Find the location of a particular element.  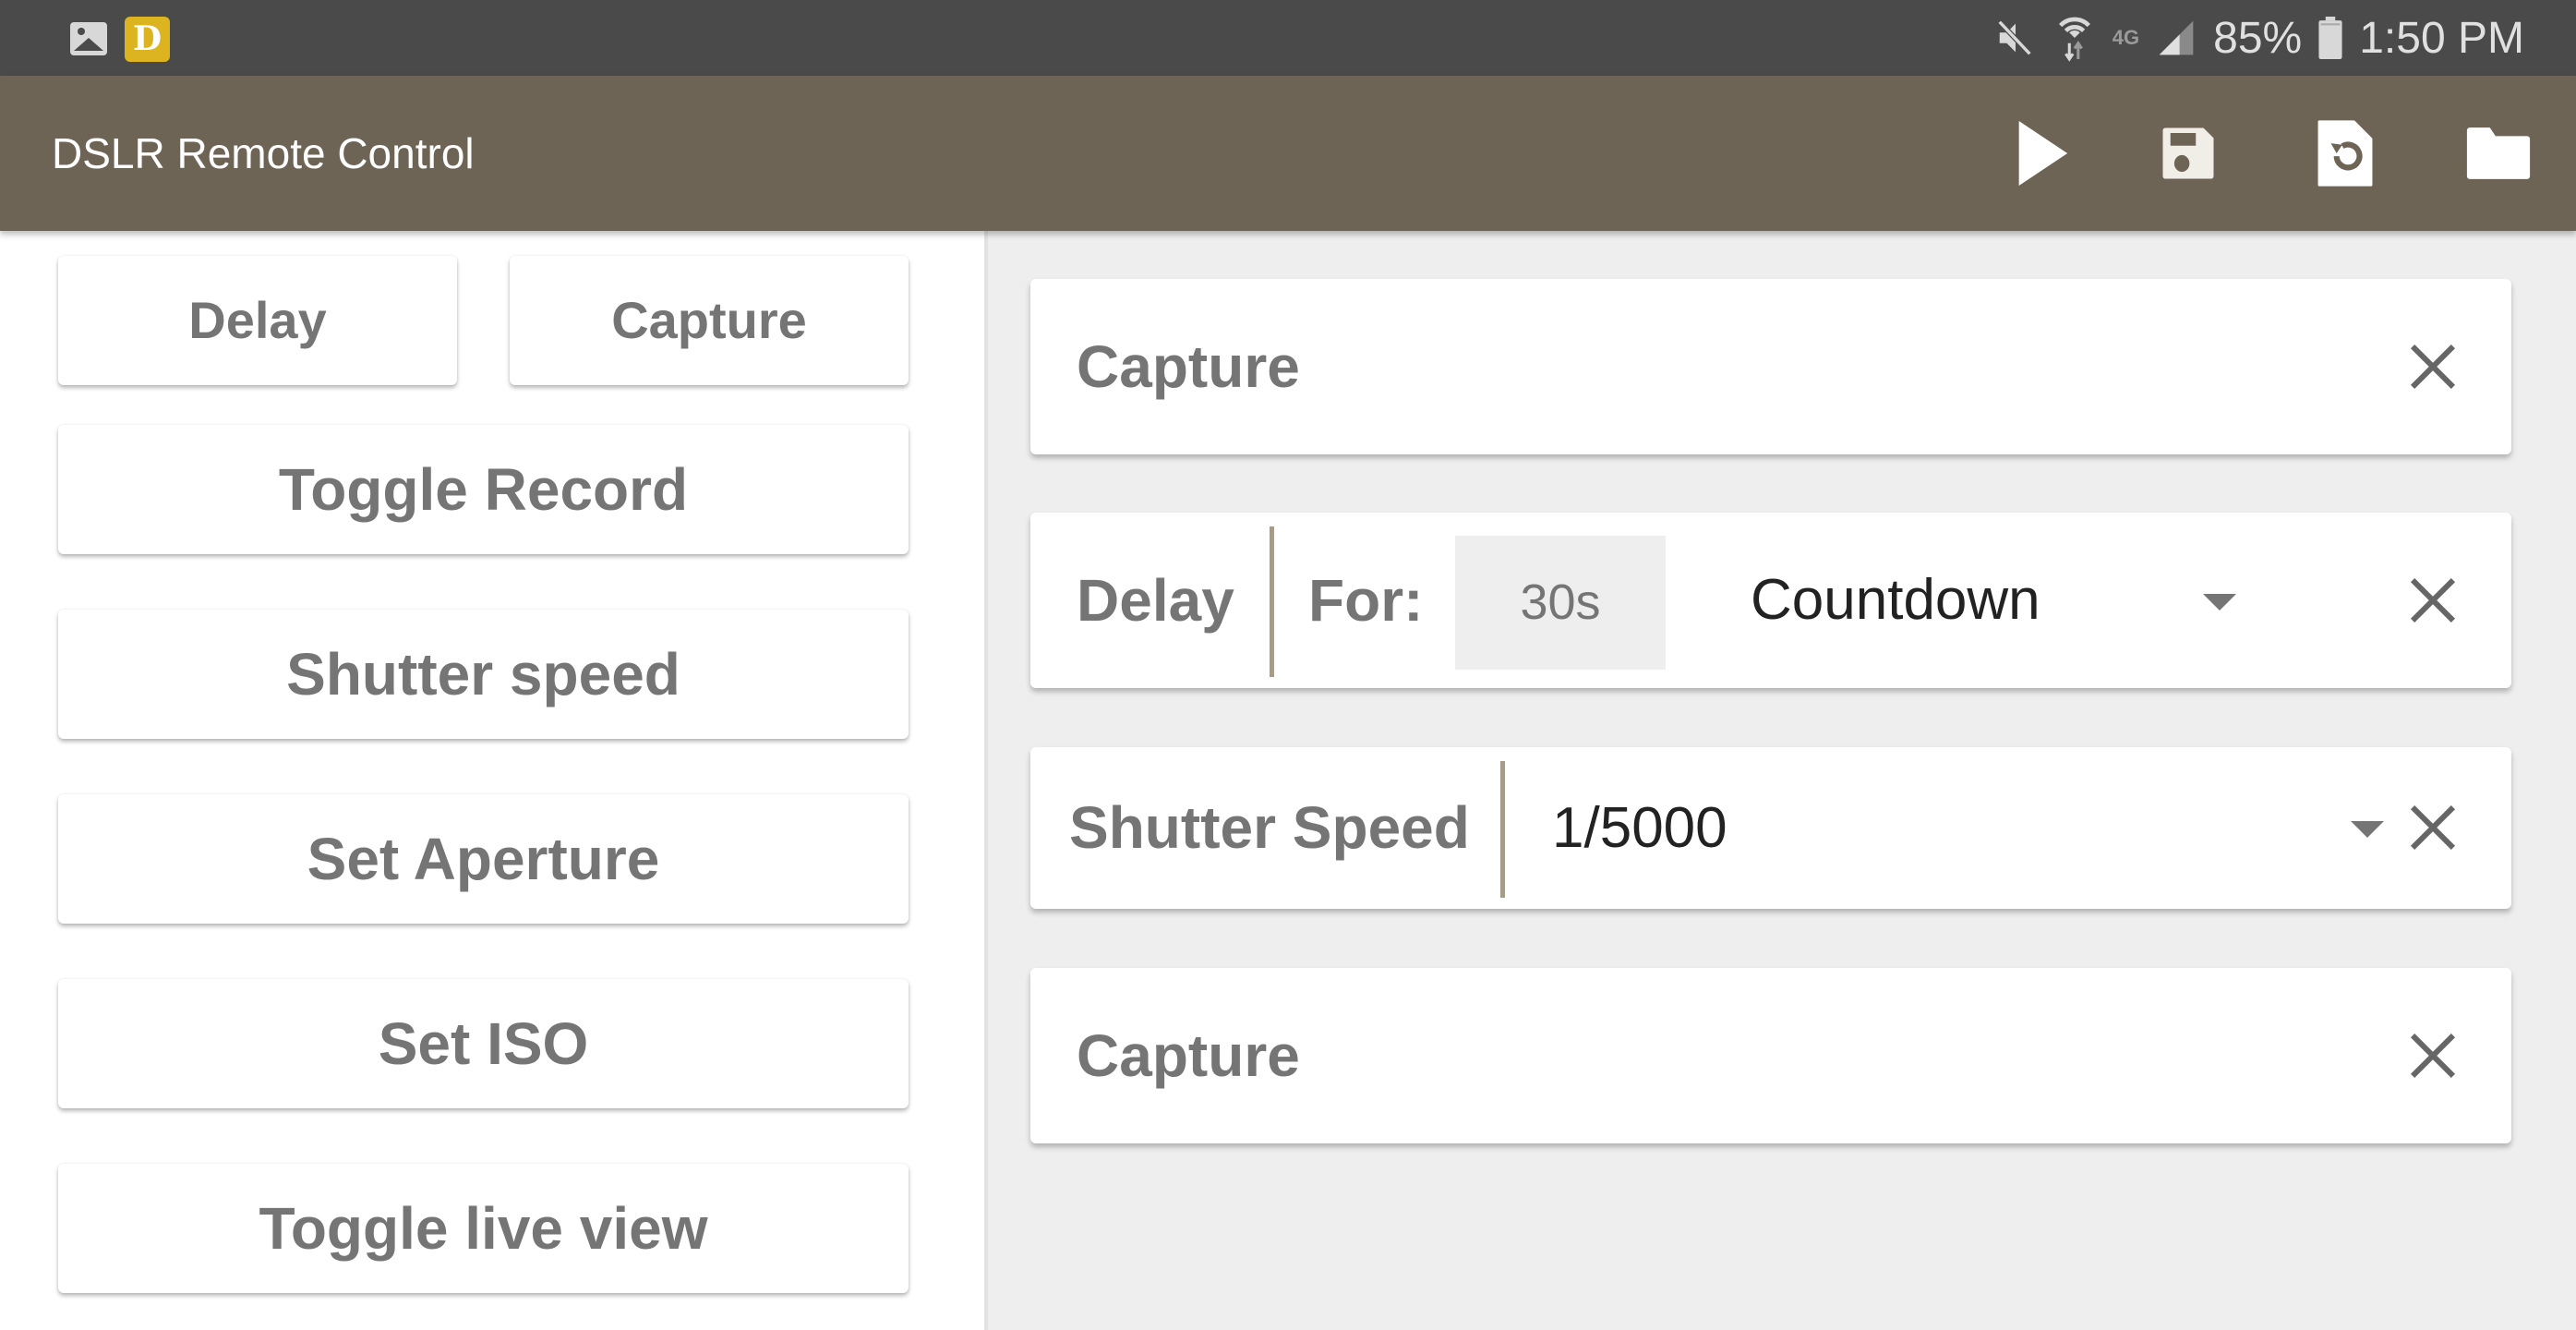

app-title: DSLR Remote Control is located at coordinates (263, 153).